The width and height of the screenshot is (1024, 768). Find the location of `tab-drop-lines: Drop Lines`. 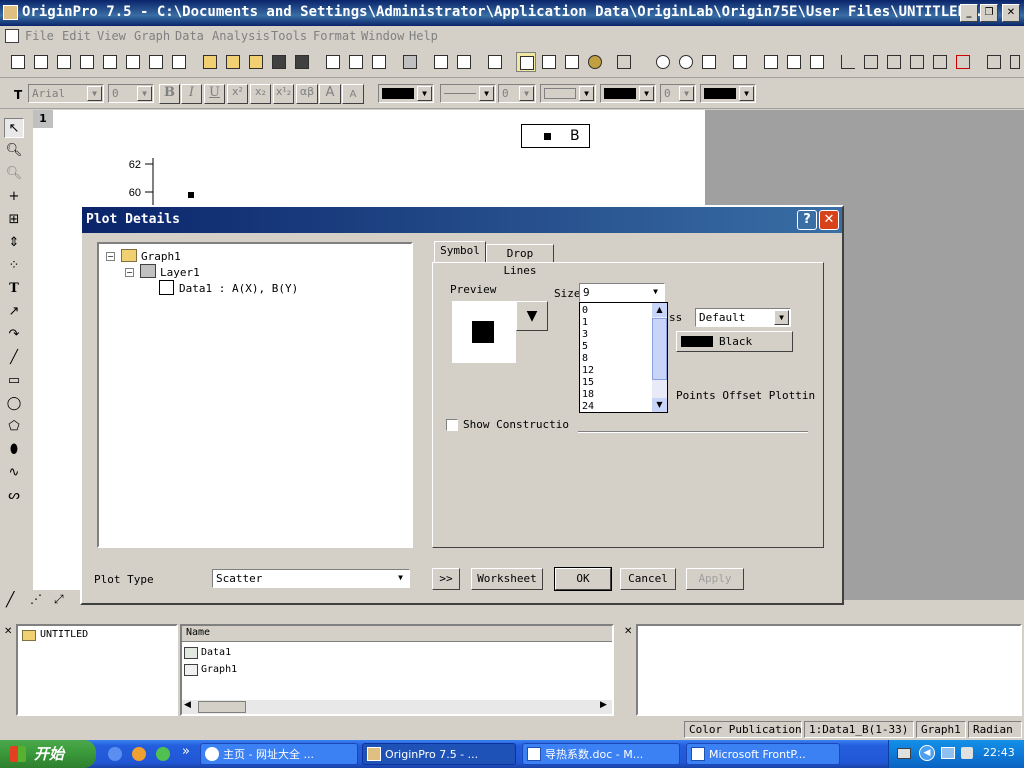

tab-drop-lines: Drop Lines is located at coordinates (520, 260).